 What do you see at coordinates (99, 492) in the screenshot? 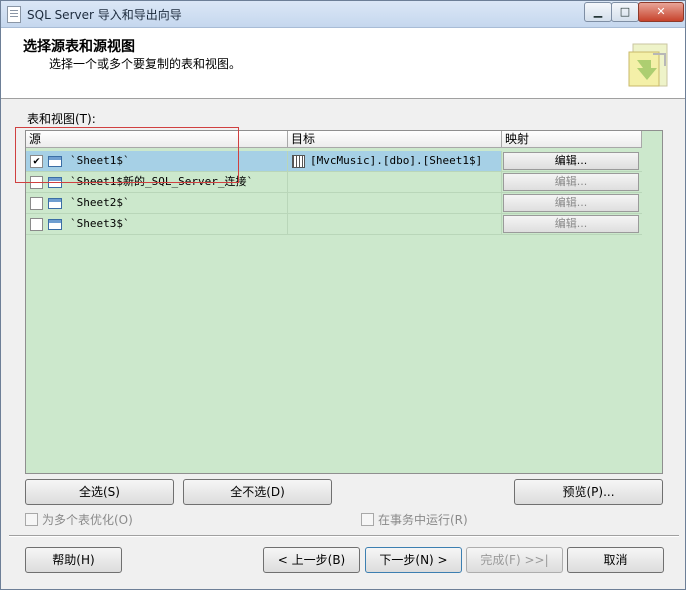
I see `select-all-button: 全选(S)` at bounding box center [99, 492].